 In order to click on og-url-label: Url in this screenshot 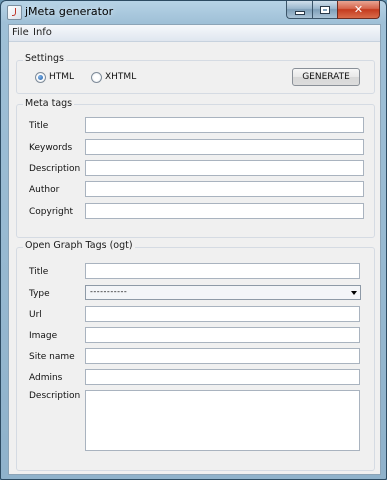, I will do `click(35, 315)`.